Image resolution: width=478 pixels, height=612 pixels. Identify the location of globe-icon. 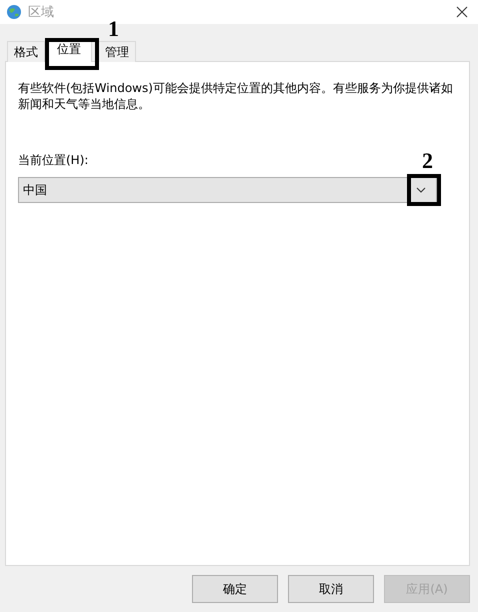
(14, 12).